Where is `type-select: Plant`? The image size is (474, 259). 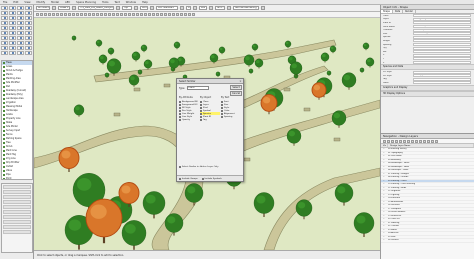
type-select: Plant is located at coordinates (197, 88).